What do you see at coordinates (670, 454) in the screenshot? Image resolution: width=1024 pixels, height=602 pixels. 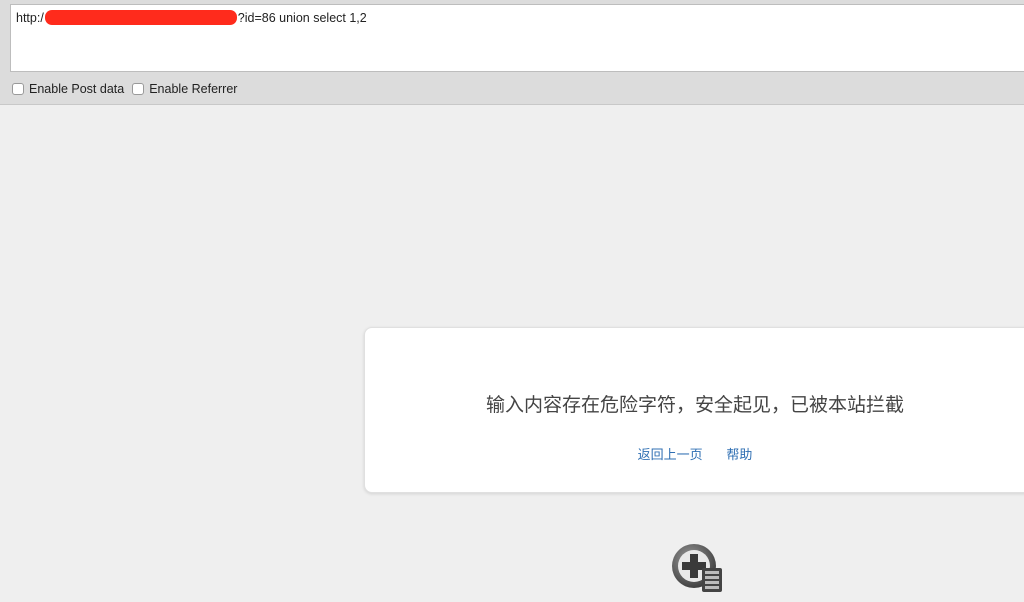 I see `go-back-link: 返回上一页` at bounding box center [670, 454].